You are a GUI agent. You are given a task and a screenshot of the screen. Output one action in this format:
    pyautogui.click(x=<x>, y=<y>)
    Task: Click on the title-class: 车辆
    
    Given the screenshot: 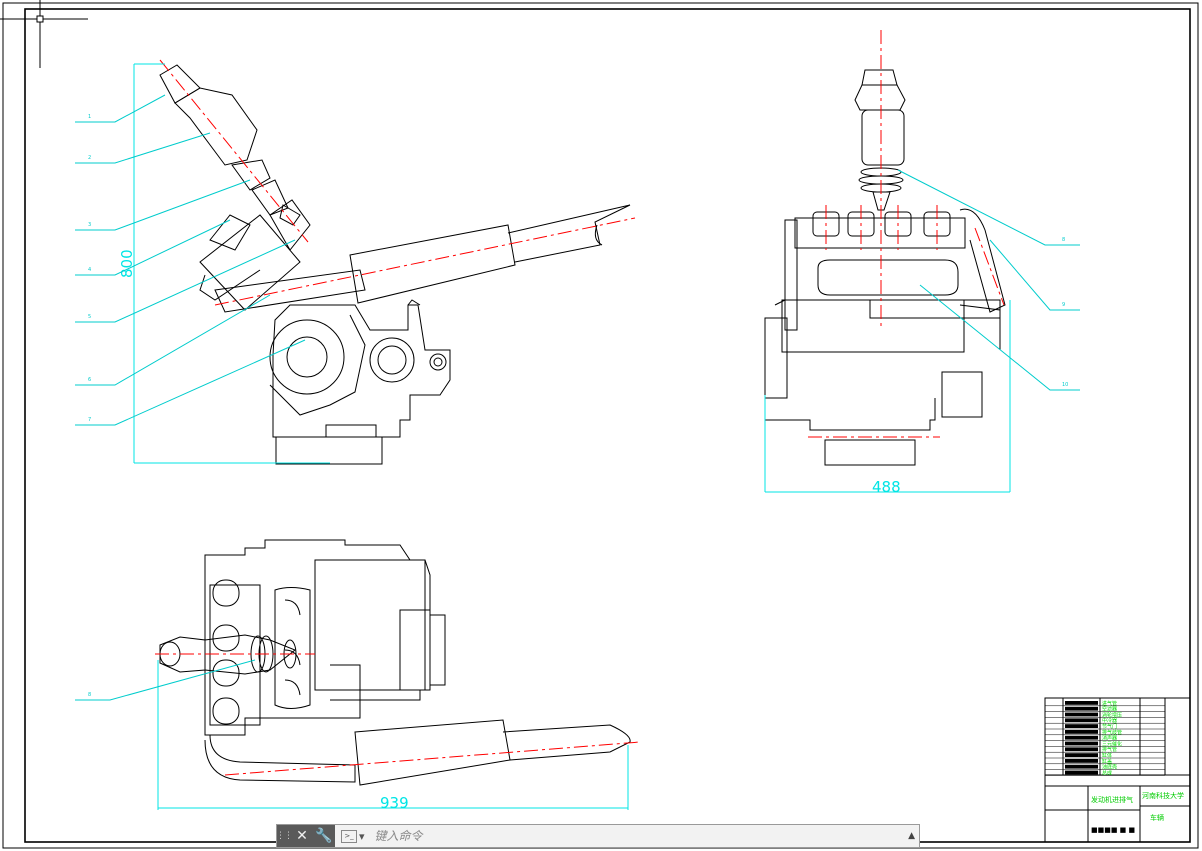 What is the action you would take?
    pyautogui.click(x=1157, y=817)
    